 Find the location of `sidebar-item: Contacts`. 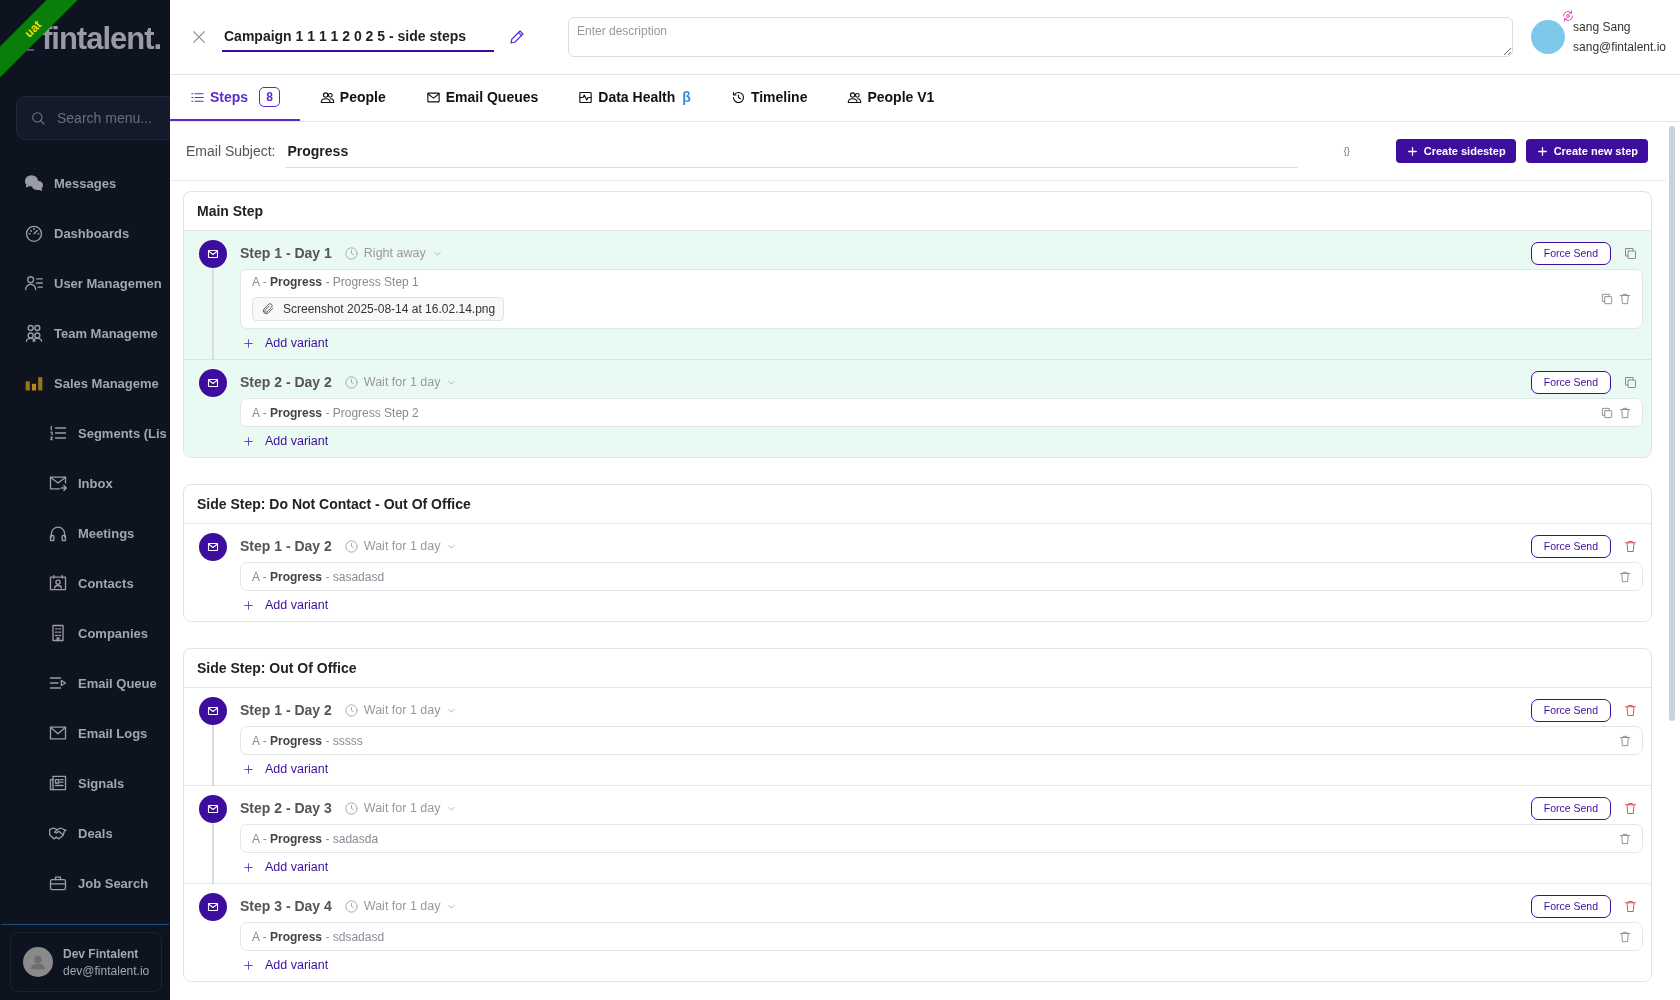

sidebar-item: Contacts is located at coordinates (85, 583).